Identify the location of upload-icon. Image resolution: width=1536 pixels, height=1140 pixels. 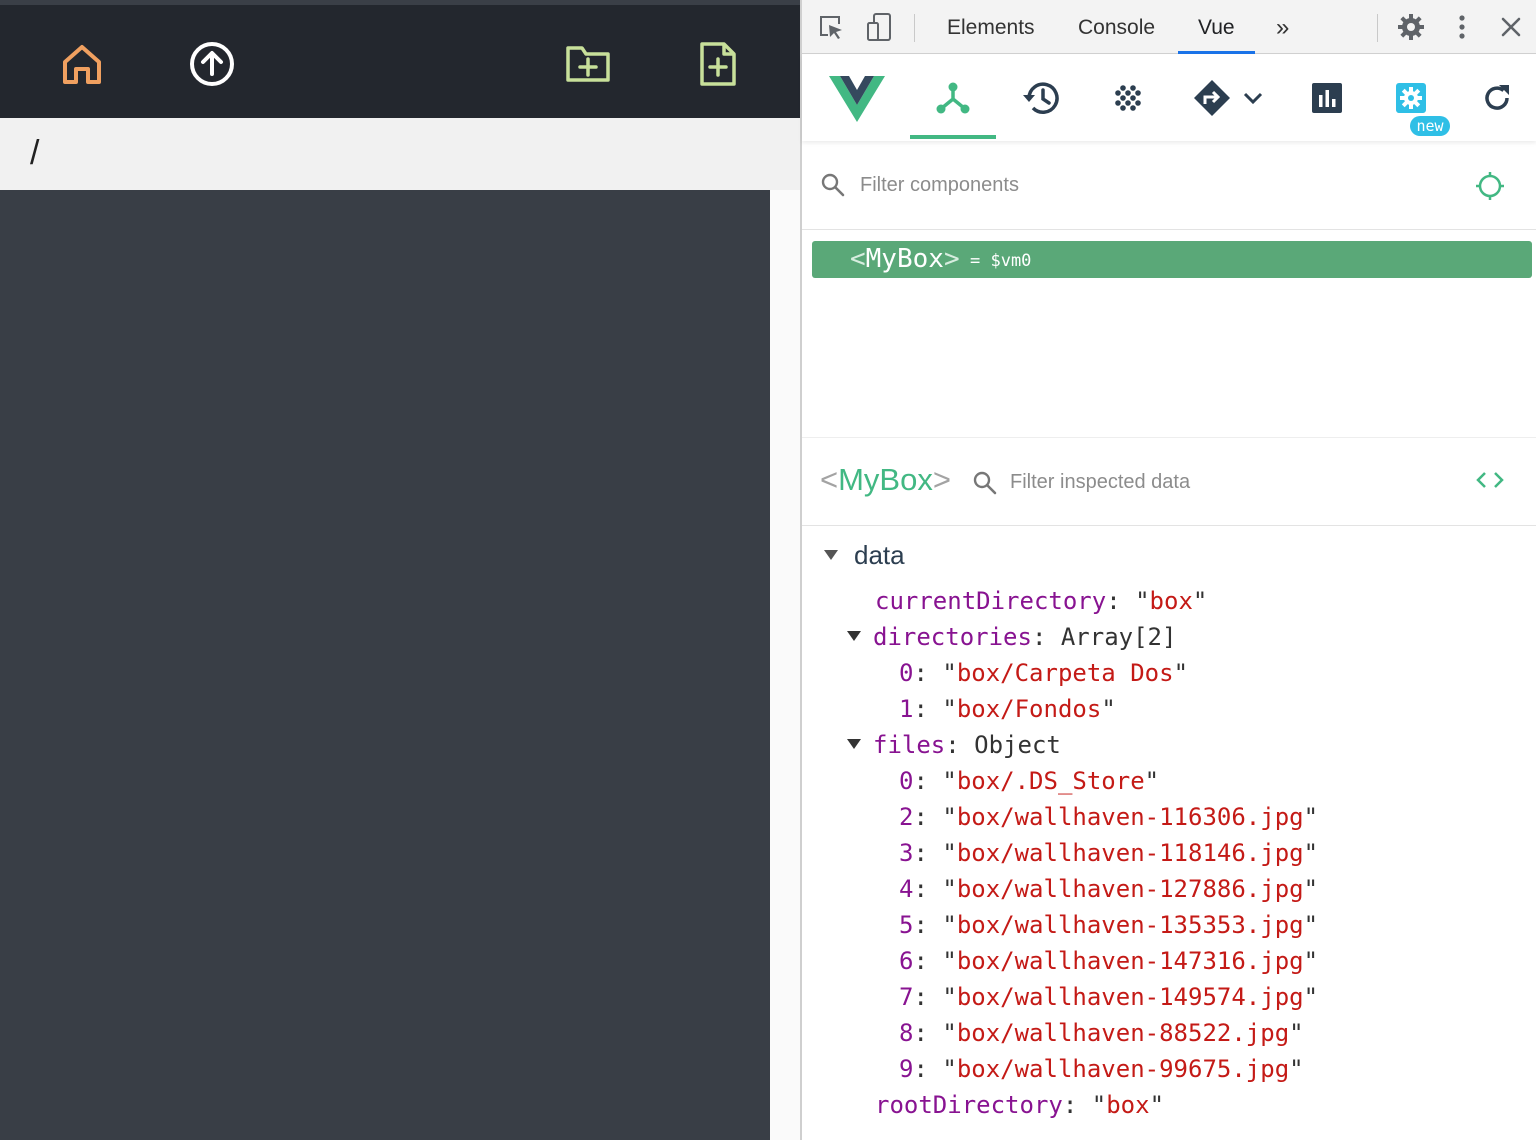
(212, 64).